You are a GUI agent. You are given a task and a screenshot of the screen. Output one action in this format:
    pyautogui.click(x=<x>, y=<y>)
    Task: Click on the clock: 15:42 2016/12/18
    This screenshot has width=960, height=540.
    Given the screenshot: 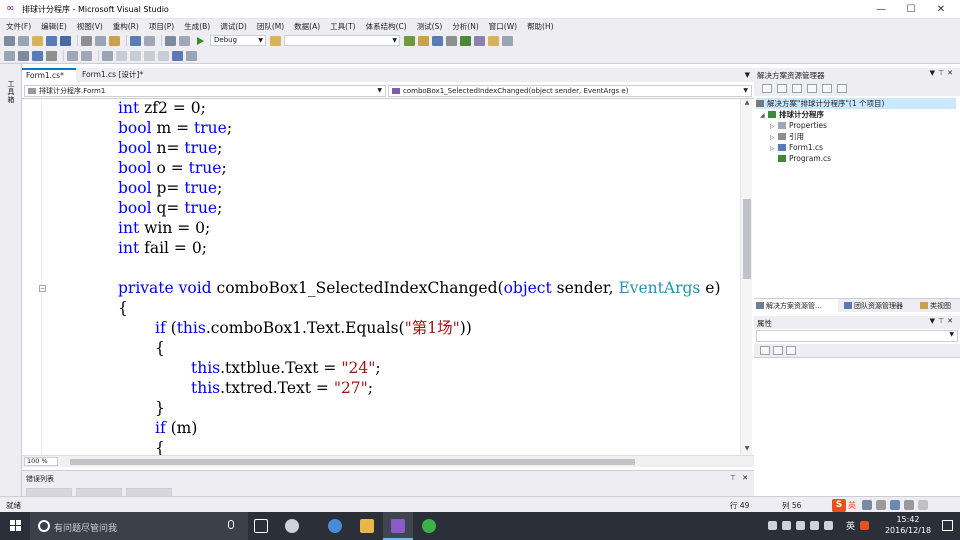 What is the action you would take?
    pyautogui.click(x=908, y=525)
    